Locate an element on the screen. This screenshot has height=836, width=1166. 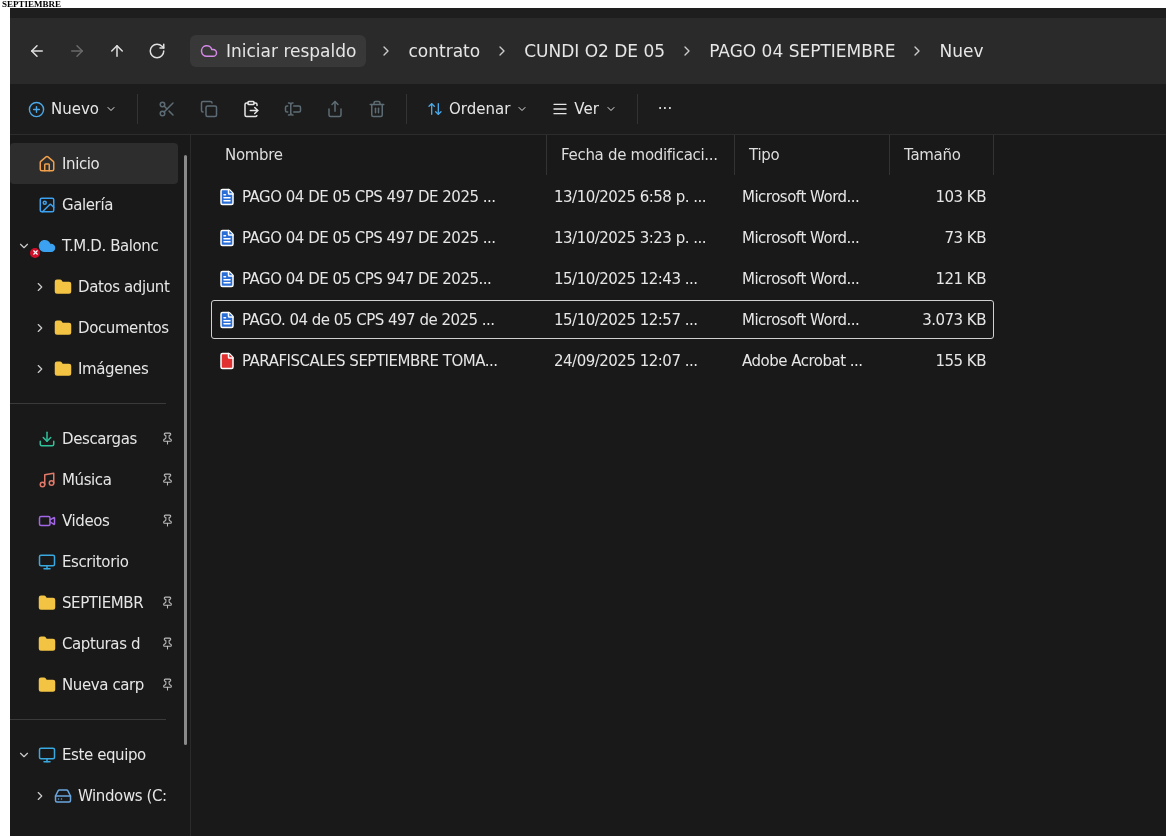
sidebar-item: SEPTIEMBR is located at coordinates (94, 602).